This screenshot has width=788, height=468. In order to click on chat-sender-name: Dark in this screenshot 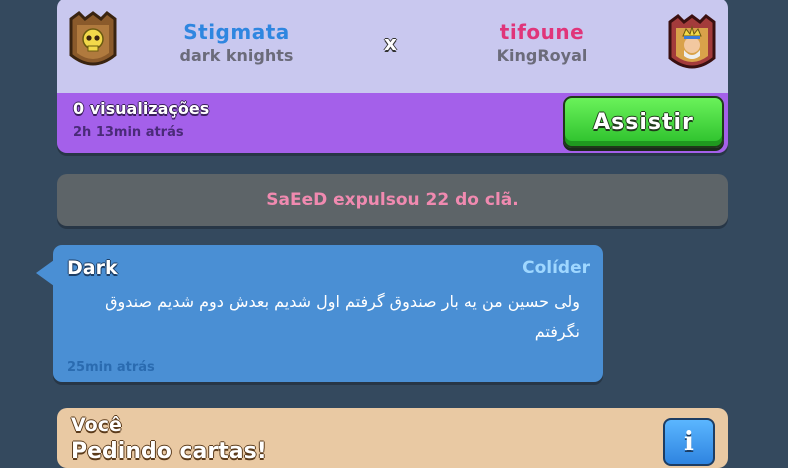, I will do `click(92, 268)`.